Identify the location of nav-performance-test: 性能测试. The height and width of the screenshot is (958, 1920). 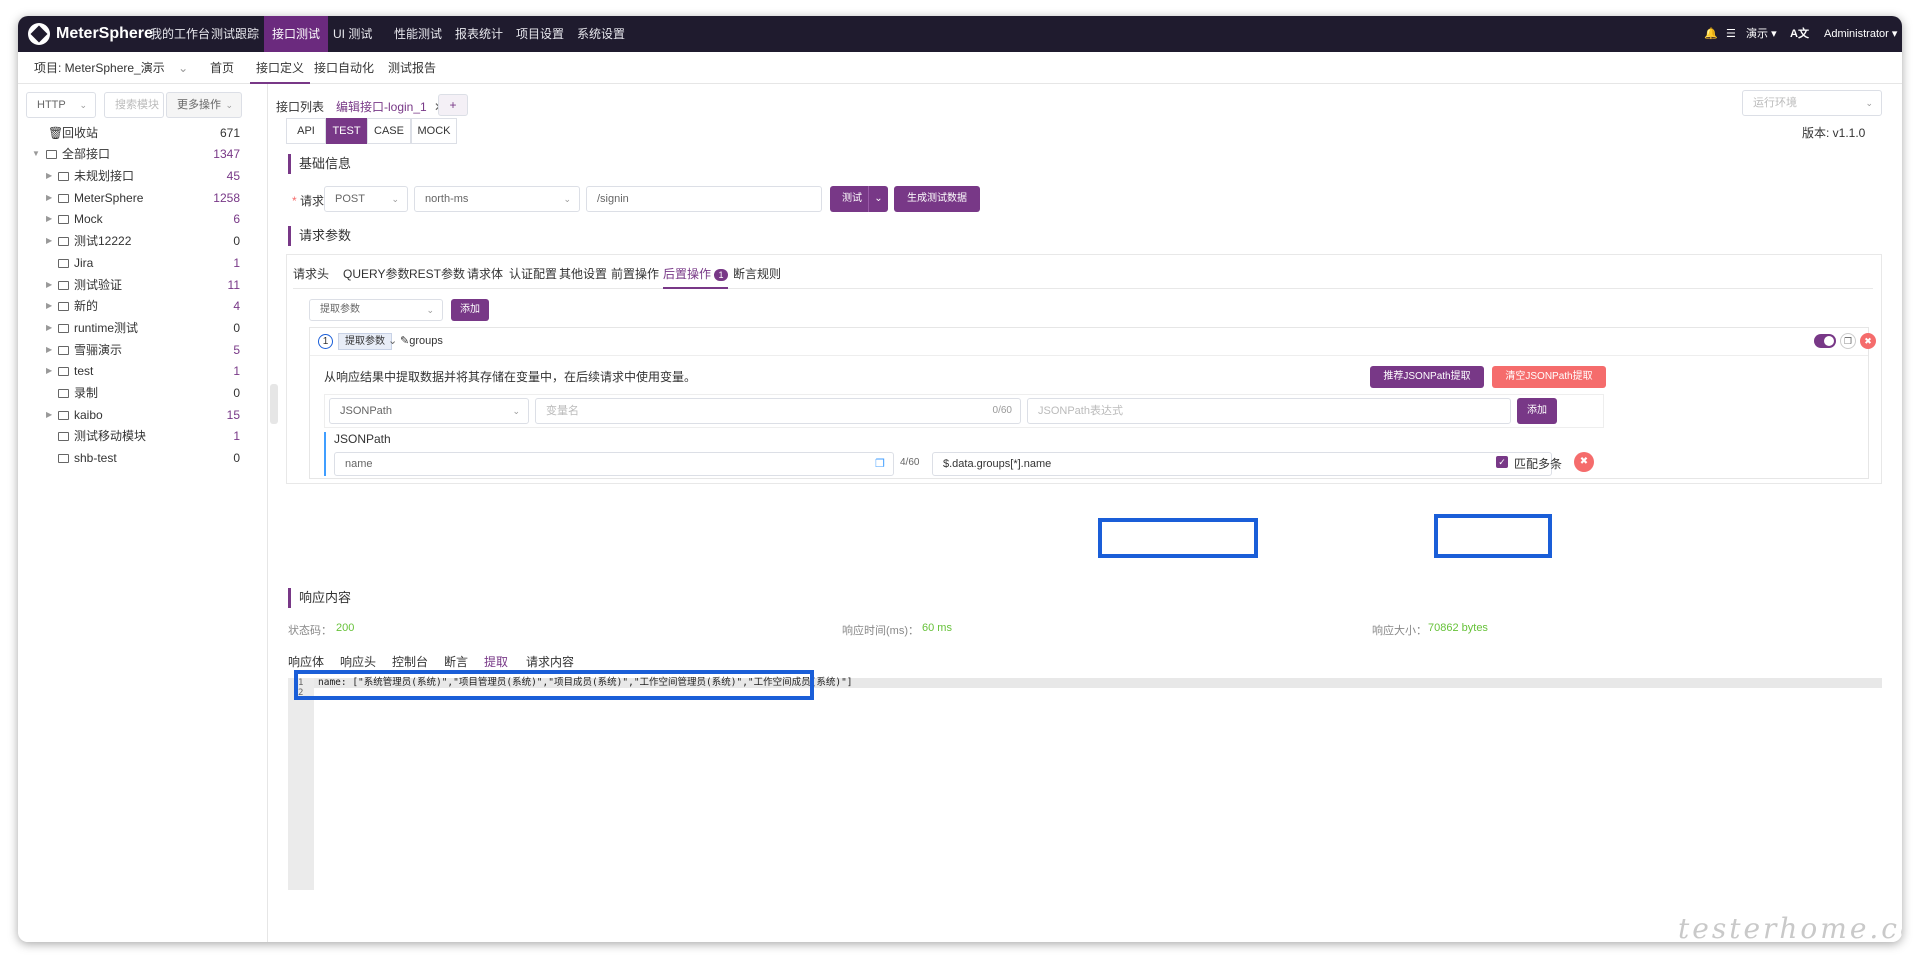
(418, 34).